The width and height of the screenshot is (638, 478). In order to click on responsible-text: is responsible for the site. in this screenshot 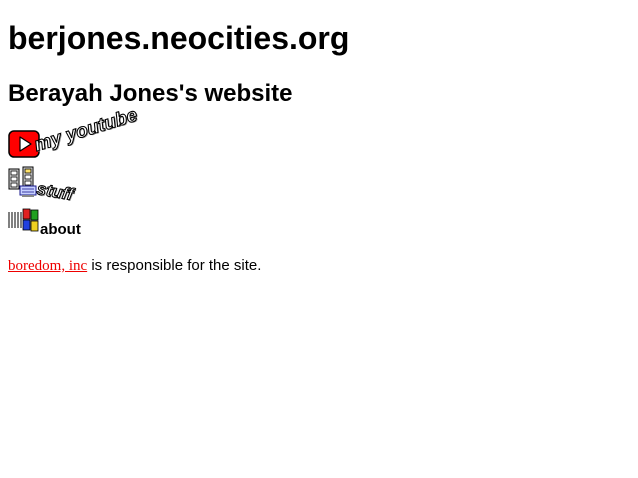, I will do `click(174, 265)`.